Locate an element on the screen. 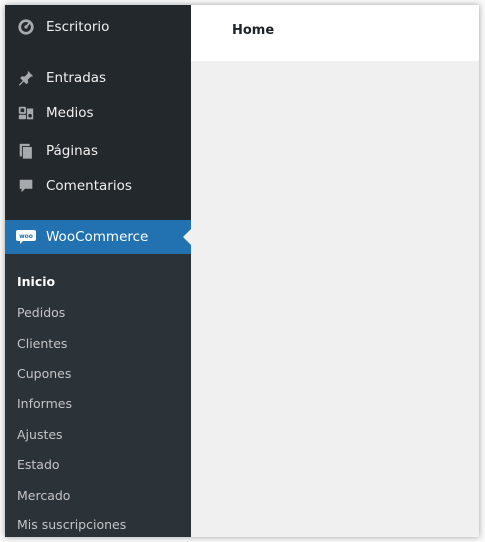 This screenshot has width=485, height=542. submenu-item-mis-suscripciones: Mis suscripciones is located at coordinates (71, 524).